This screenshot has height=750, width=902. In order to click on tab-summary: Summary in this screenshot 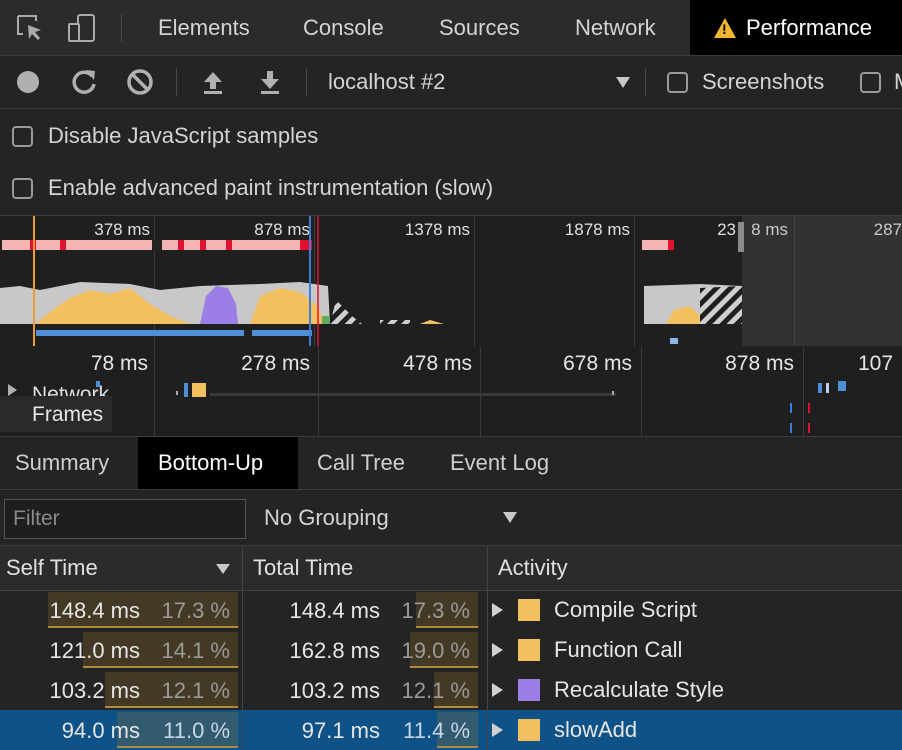, I will do `click(64, 463)`.